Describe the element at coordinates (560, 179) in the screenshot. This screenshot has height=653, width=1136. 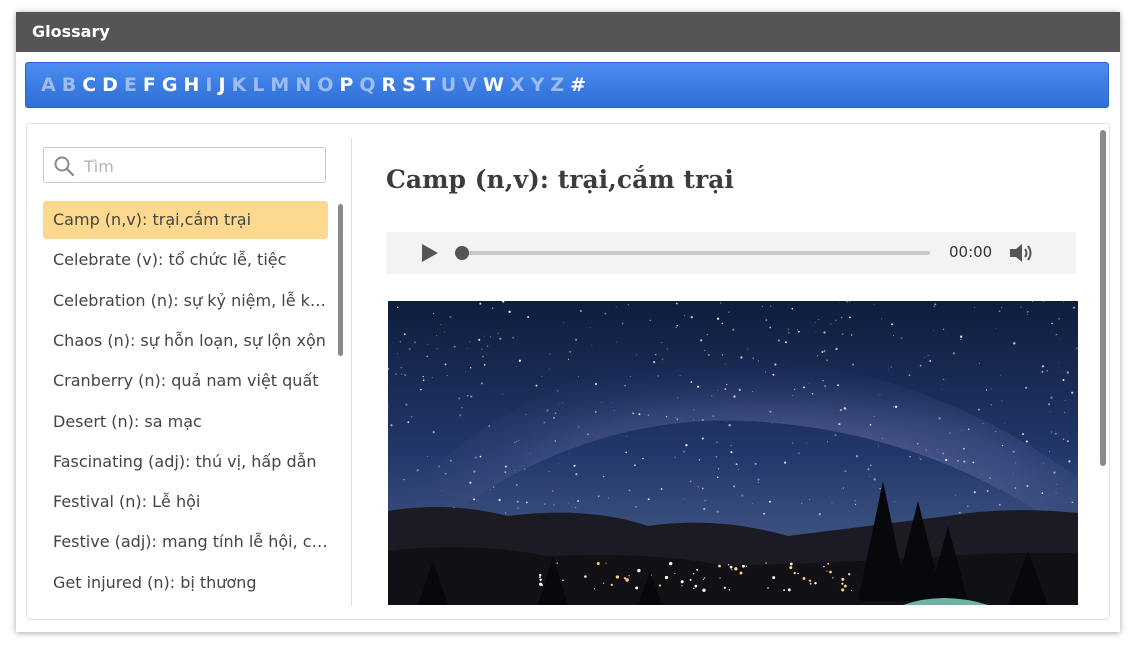
I see `entry-title: Camp (n,v): trại,cắm trại` at that location.